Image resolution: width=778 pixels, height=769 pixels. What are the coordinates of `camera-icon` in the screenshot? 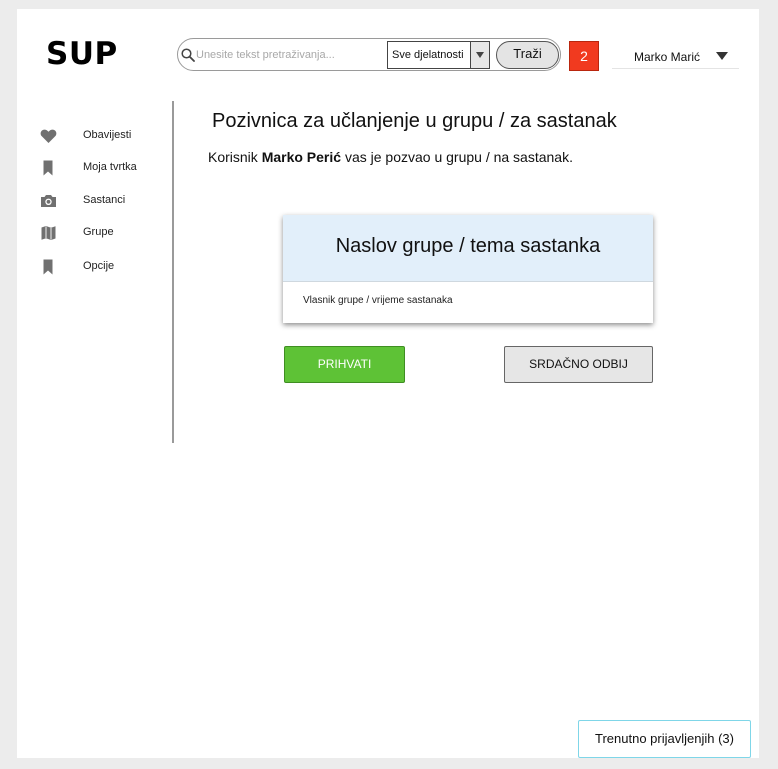 It's located at (48, 201).